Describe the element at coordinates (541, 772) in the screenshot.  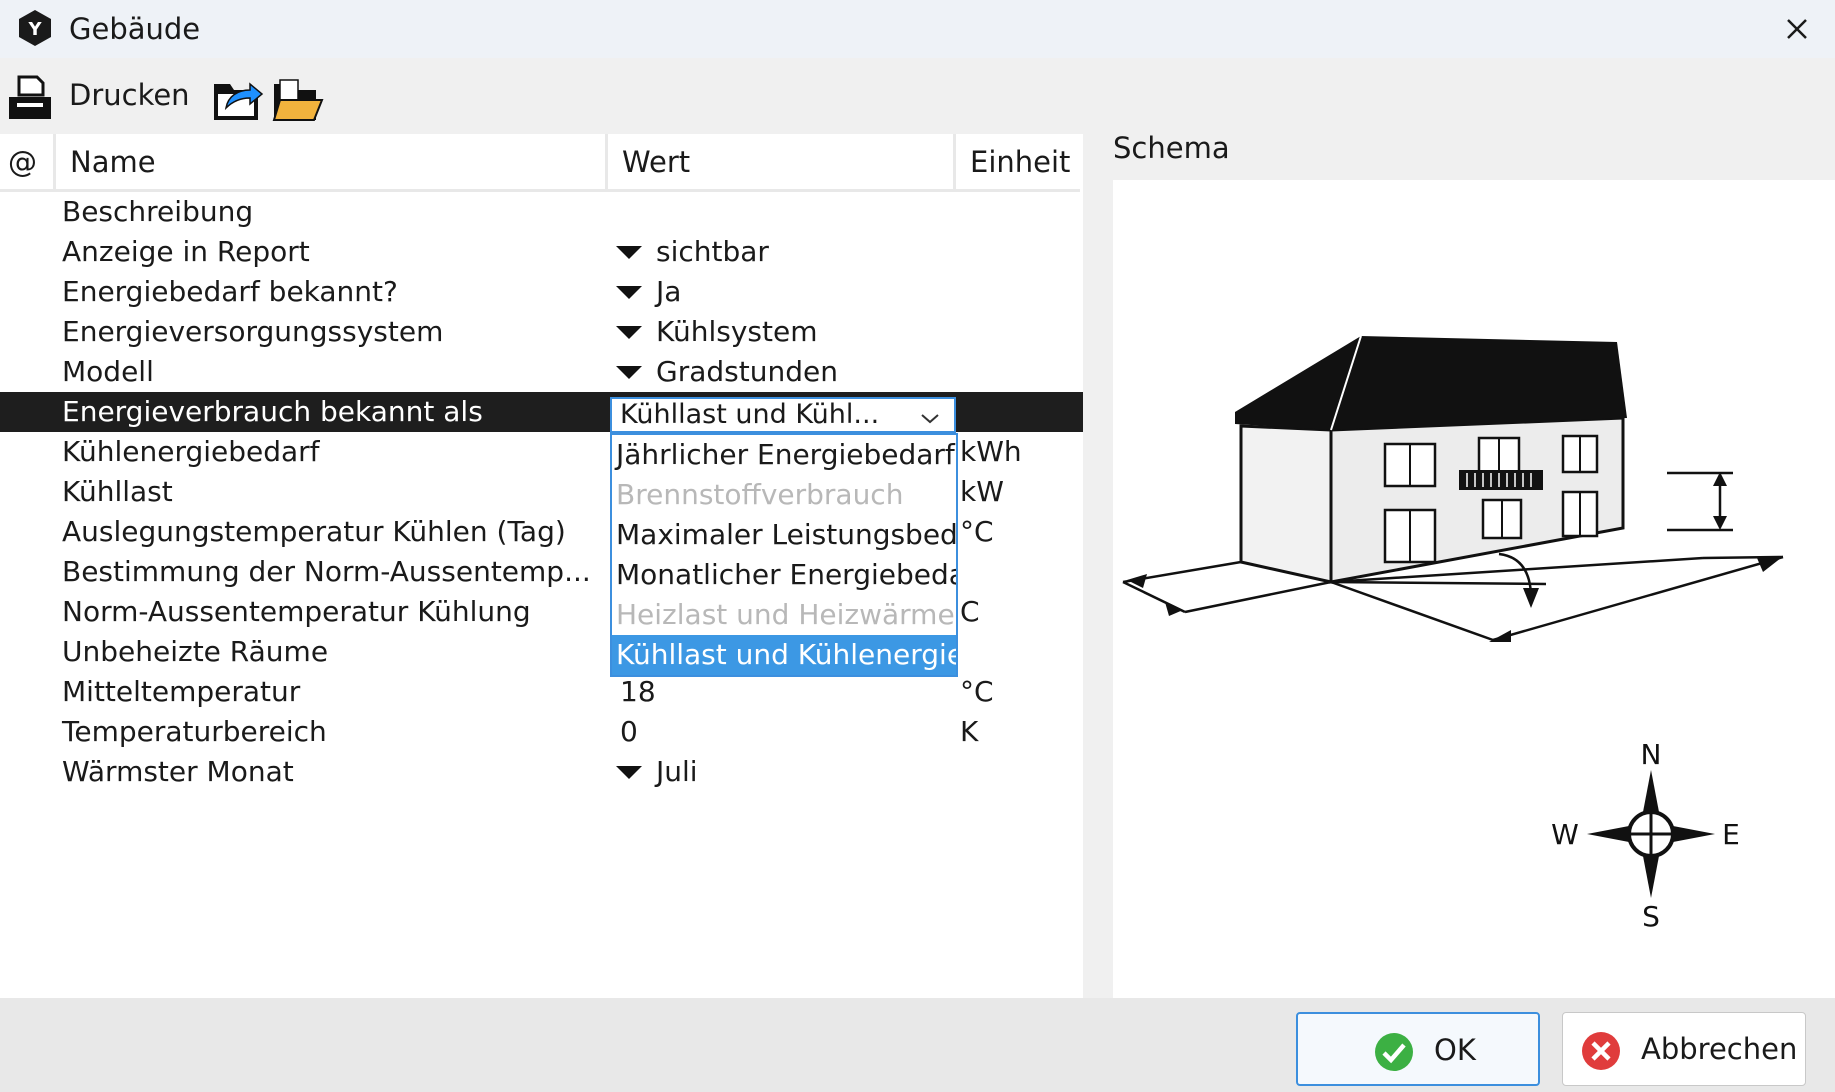
I see `table-row: Wärmster Monat Juli` at that location.